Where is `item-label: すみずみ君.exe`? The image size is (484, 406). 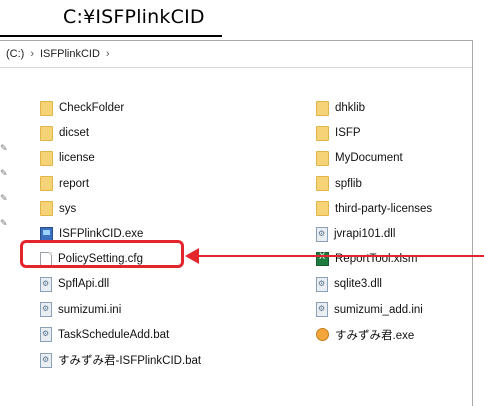 item-label: すみずみ君.exe is located at coordinates (375, 335).